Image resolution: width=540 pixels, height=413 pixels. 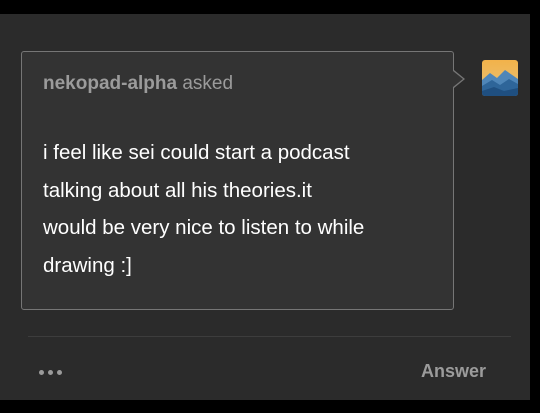 I want to click on question-line-1: i feel like sei could start a podcast, so click(x=196, y=152).